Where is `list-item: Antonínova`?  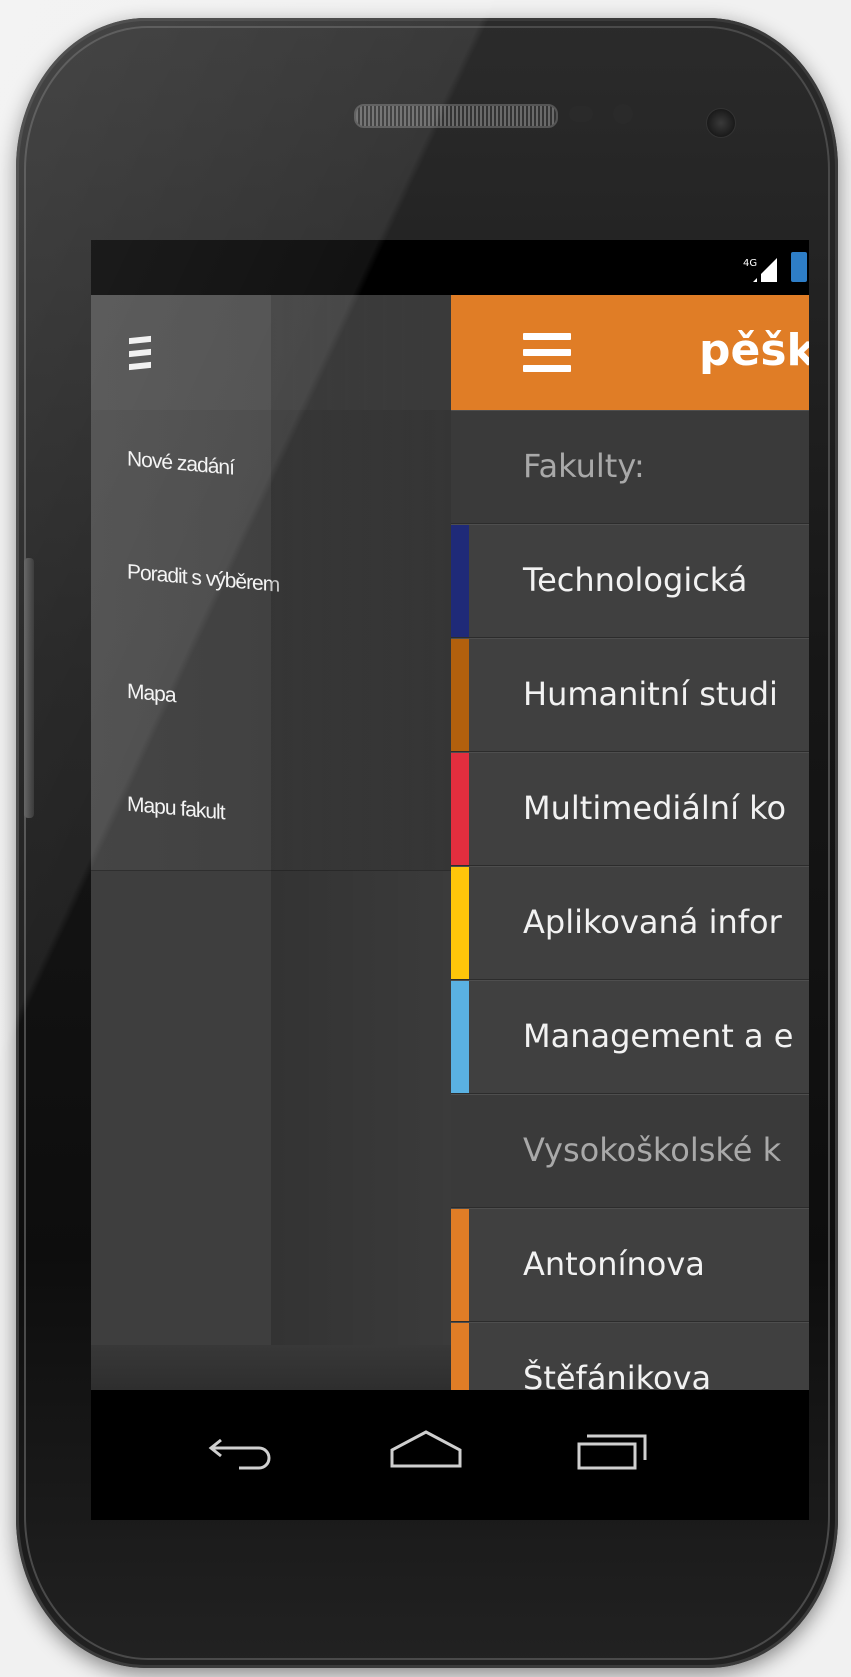 list-item: Antonínova is located at coordinates (630, 1265).